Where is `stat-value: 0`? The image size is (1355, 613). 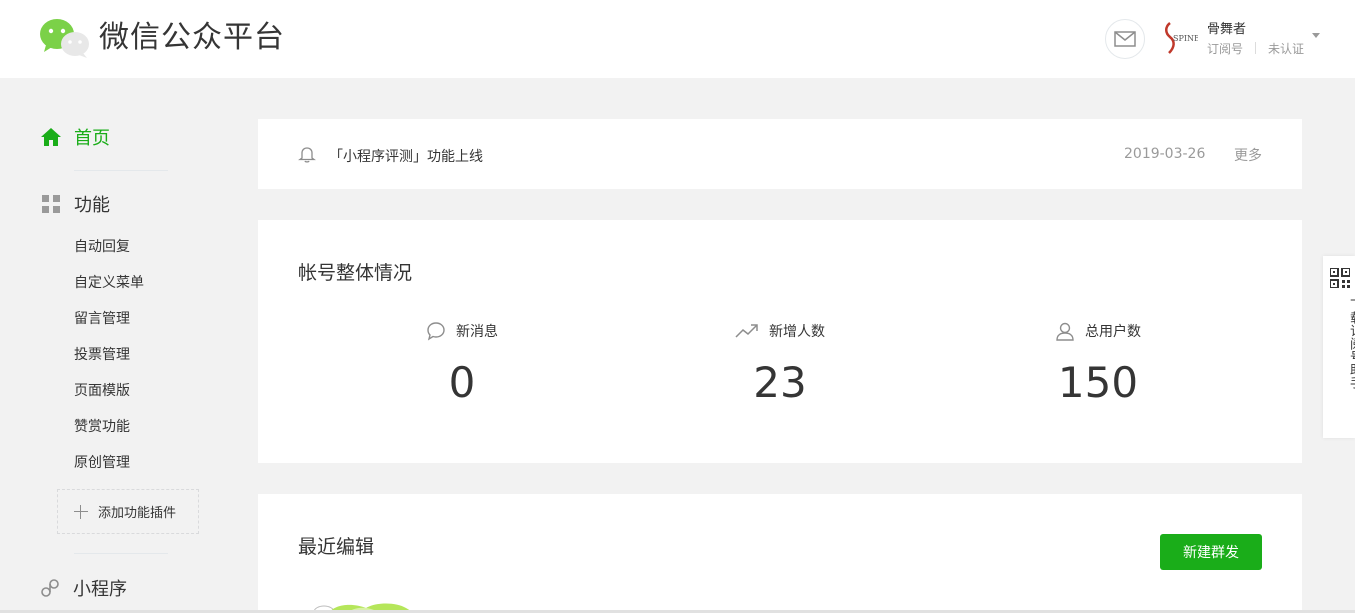
stat-value: 0 is located at coordinates (462, 382).